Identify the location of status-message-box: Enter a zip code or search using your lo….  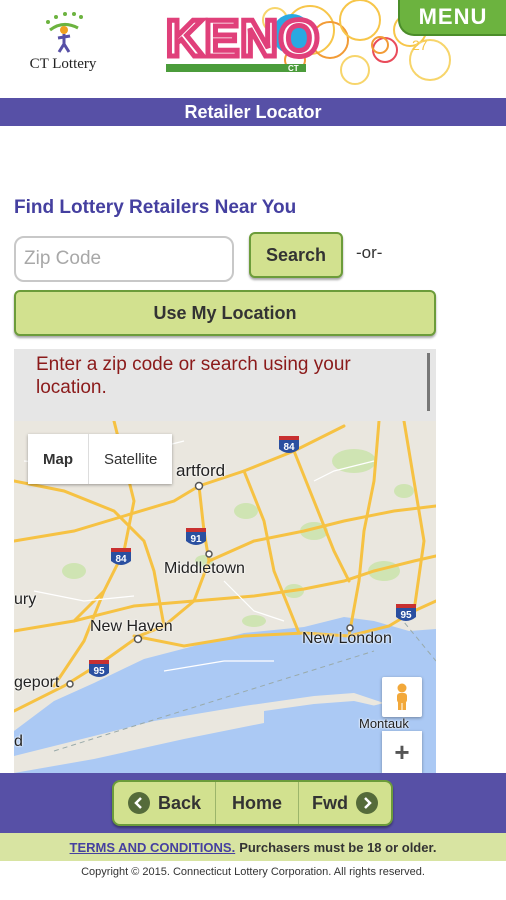
(225, 385).